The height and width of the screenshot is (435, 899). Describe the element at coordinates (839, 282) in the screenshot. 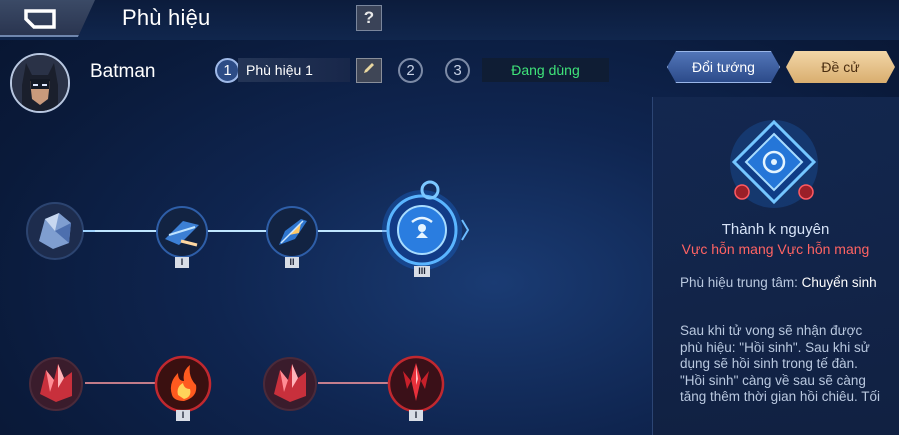

I see `core-value: Chuyển sinh` at that location.